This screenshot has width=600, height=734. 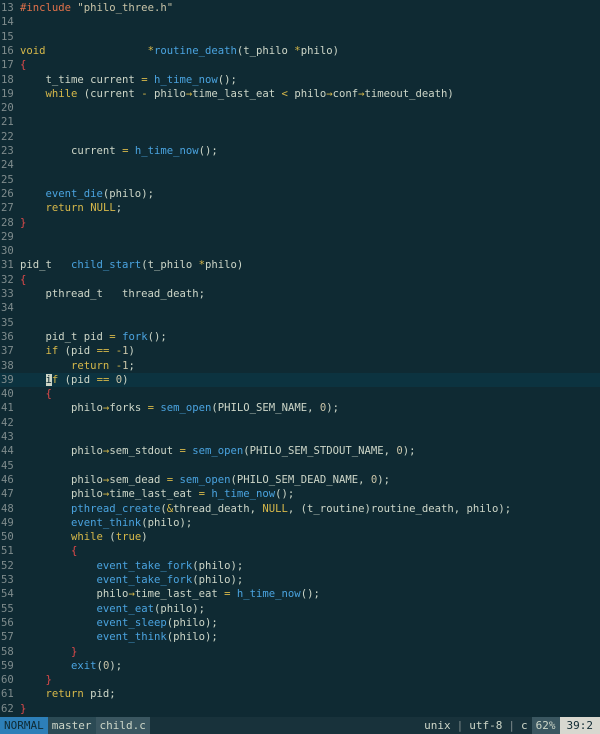 I want to click on line-number: 24, so click(x=7, y=165).